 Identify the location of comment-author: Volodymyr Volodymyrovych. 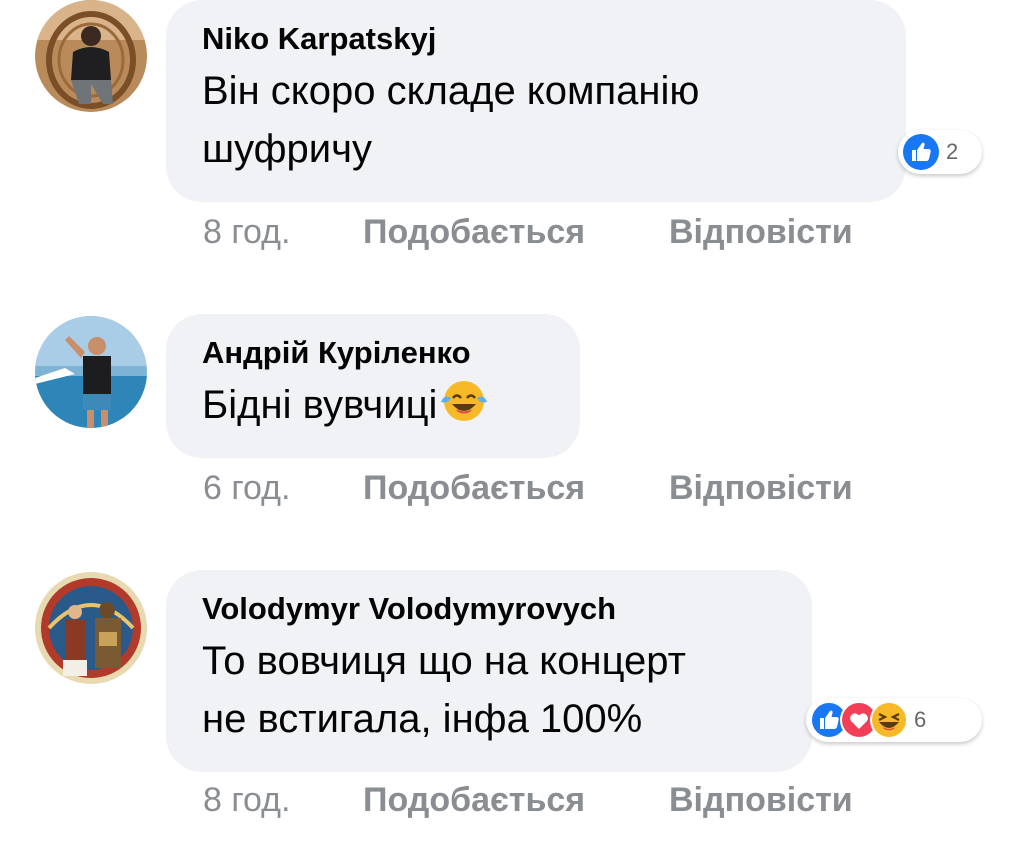
(489, 609).